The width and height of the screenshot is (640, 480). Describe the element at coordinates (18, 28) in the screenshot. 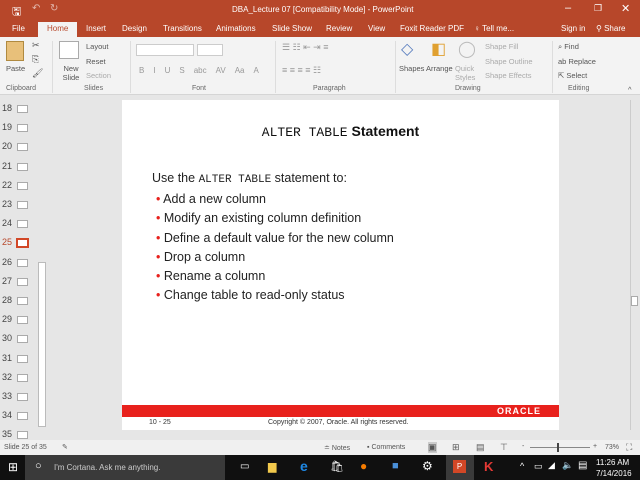

I see `tab-file: File` at that location.